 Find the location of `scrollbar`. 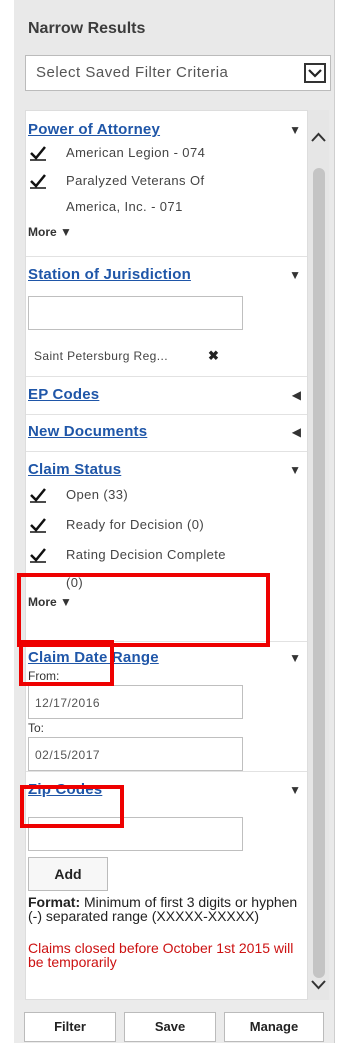

scrollbar is located at coordinates (318, 555).